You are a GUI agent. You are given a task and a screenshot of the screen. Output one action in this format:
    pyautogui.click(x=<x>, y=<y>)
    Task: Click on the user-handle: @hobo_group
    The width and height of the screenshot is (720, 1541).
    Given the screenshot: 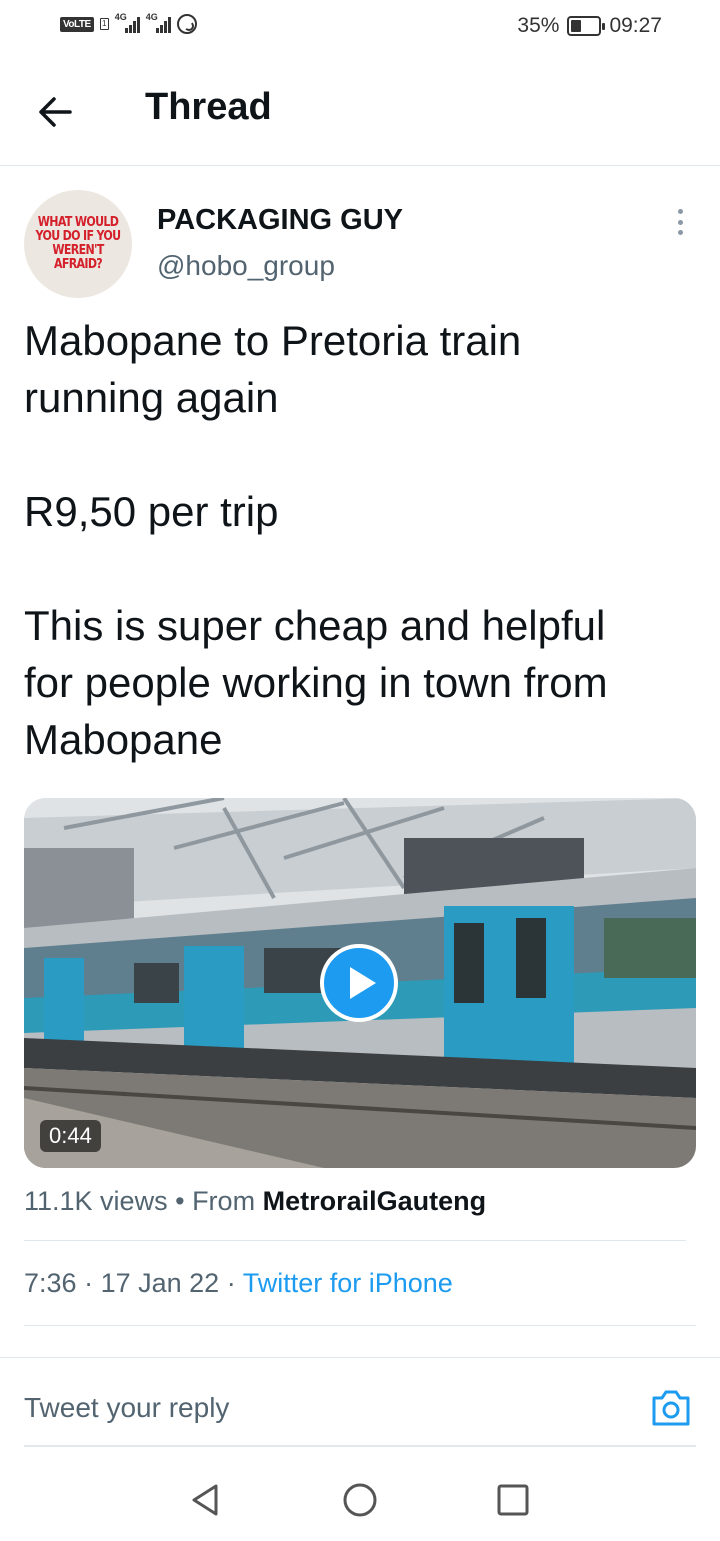 What is the action you would take?
    pyautogui.click(x=246, y=266)
    